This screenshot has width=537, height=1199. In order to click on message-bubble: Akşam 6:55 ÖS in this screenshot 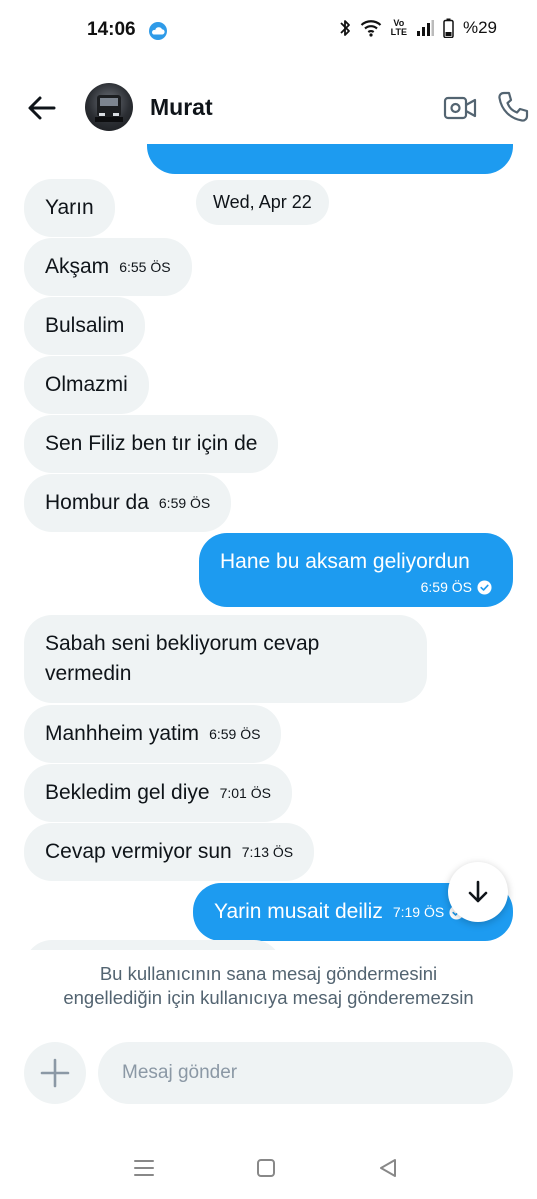, I will do `click(108, 267)`.